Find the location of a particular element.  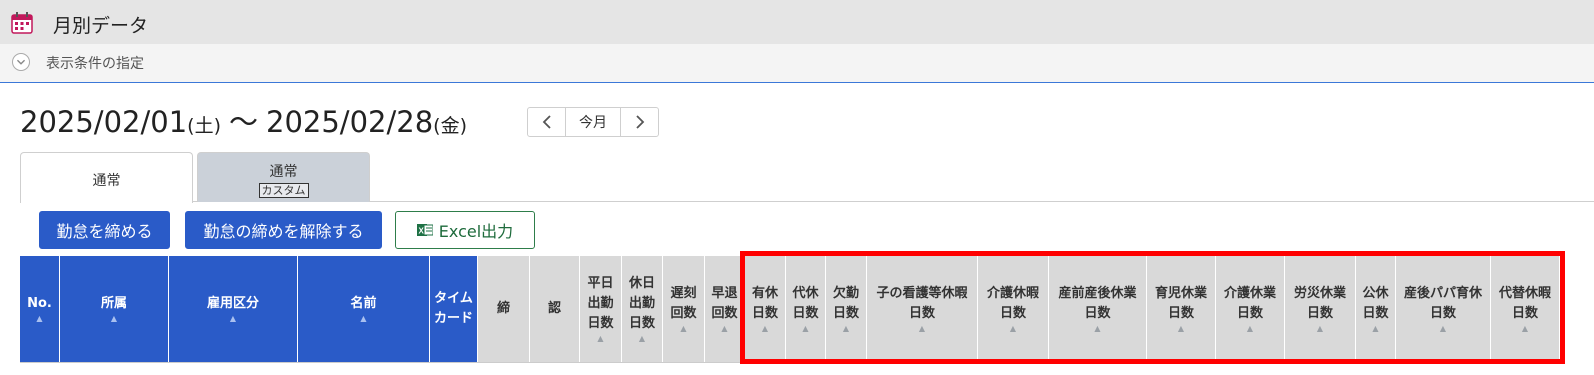

column-header: 遅刻回数 ▲ is located at coordinates (684, 309).